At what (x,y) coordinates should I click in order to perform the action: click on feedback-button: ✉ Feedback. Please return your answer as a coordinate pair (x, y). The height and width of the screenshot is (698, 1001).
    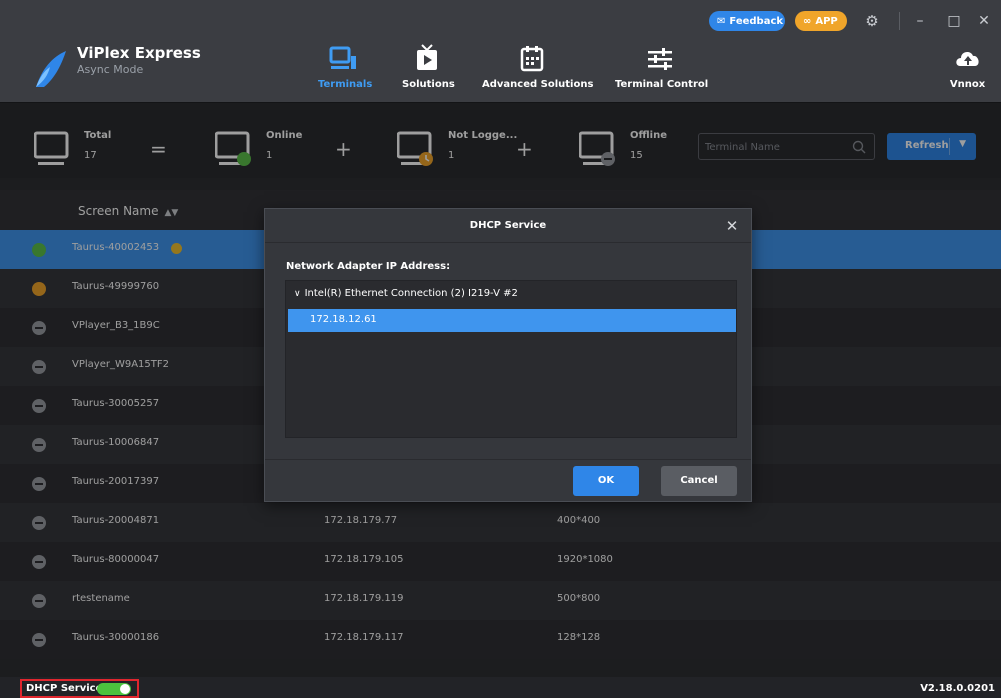
    Looking at the image, I should click on (747, 21).